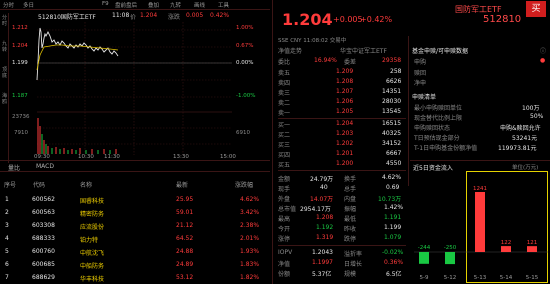 The width and height of the screenshot is (550, 284). Describe the element at coordinates (45, 166) in the screenshot. I see `tab-macd: MACD` at that location.